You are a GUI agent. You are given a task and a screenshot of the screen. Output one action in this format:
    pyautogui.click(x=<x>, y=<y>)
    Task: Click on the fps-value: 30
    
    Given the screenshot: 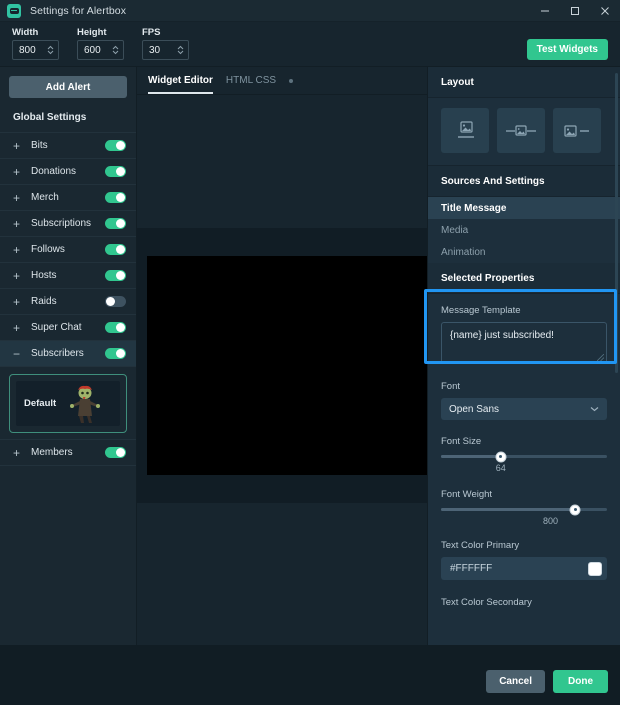 What is the action you would take?
    pyautogui.click(x=155, y=50)
    